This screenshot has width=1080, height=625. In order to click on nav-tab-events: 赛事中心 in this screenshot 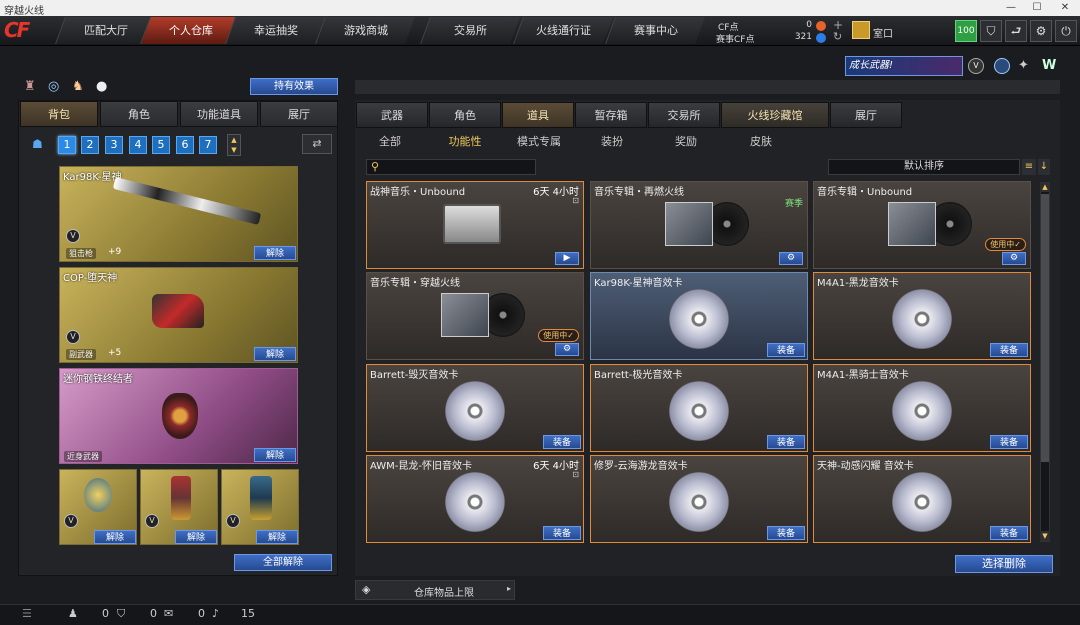, I will do `click(655, 30)`.